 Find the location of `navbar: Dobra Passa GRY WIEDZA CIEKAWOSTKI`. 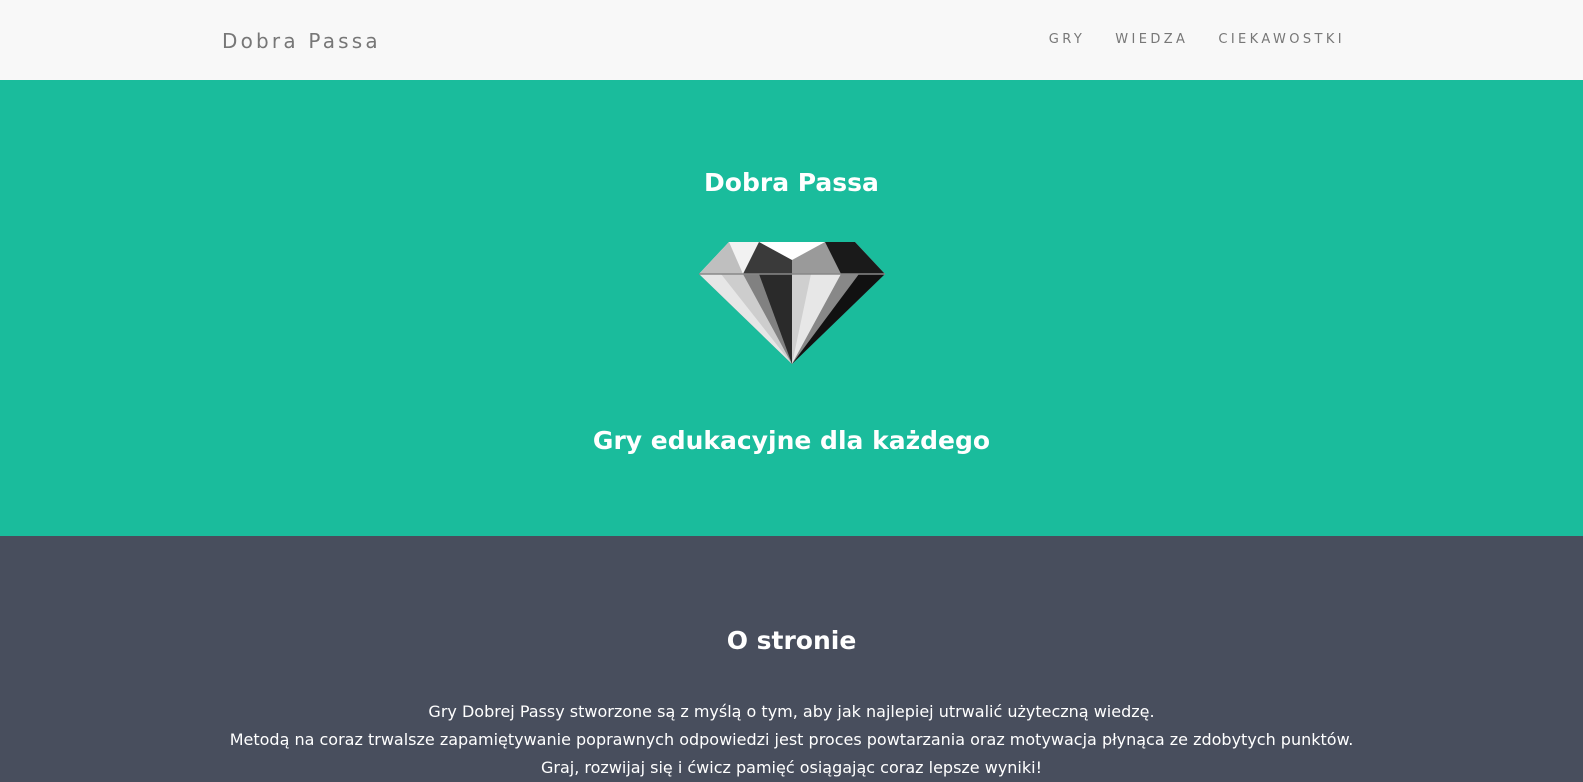

navbar: Dobra Passa GRY WIEDZA CIEKAWOSTKI is located at coordinates (791, 40).